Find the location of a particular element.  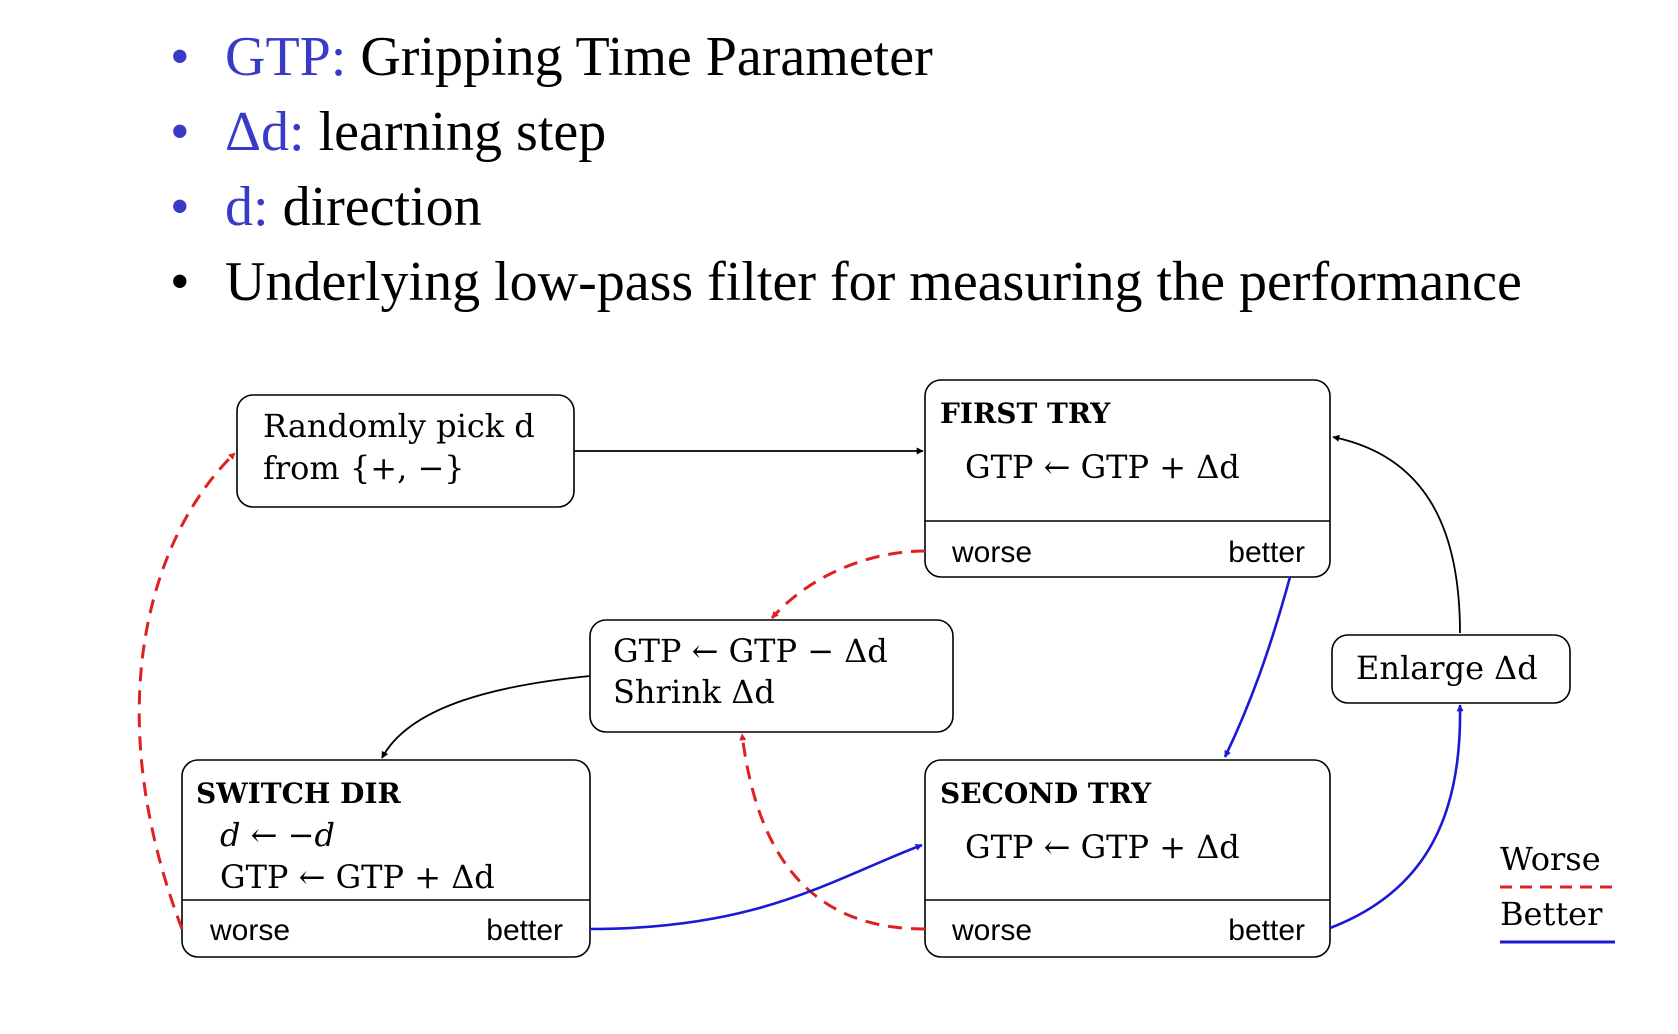

undo-shrink-node: GTP ← GTP − Δd Shrink Δd is located at coordinates (771, 676).